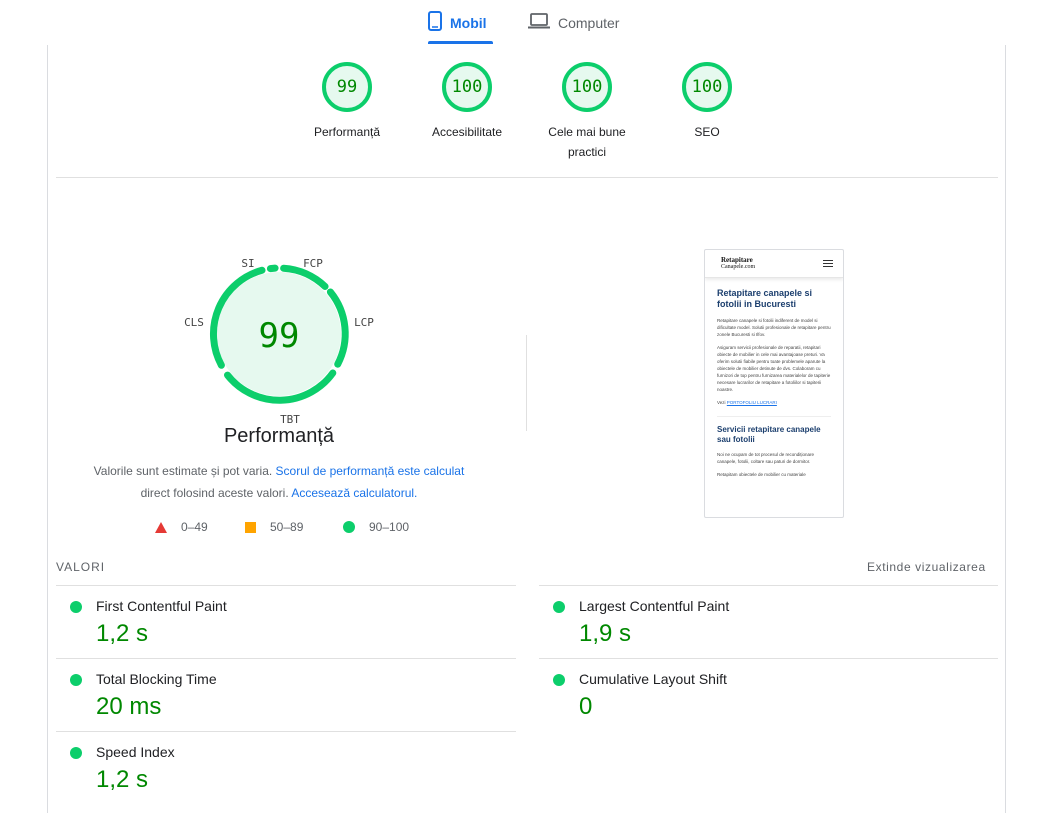 The image size is (1042, 813). I want to click on section-divider, so click(527, 177).